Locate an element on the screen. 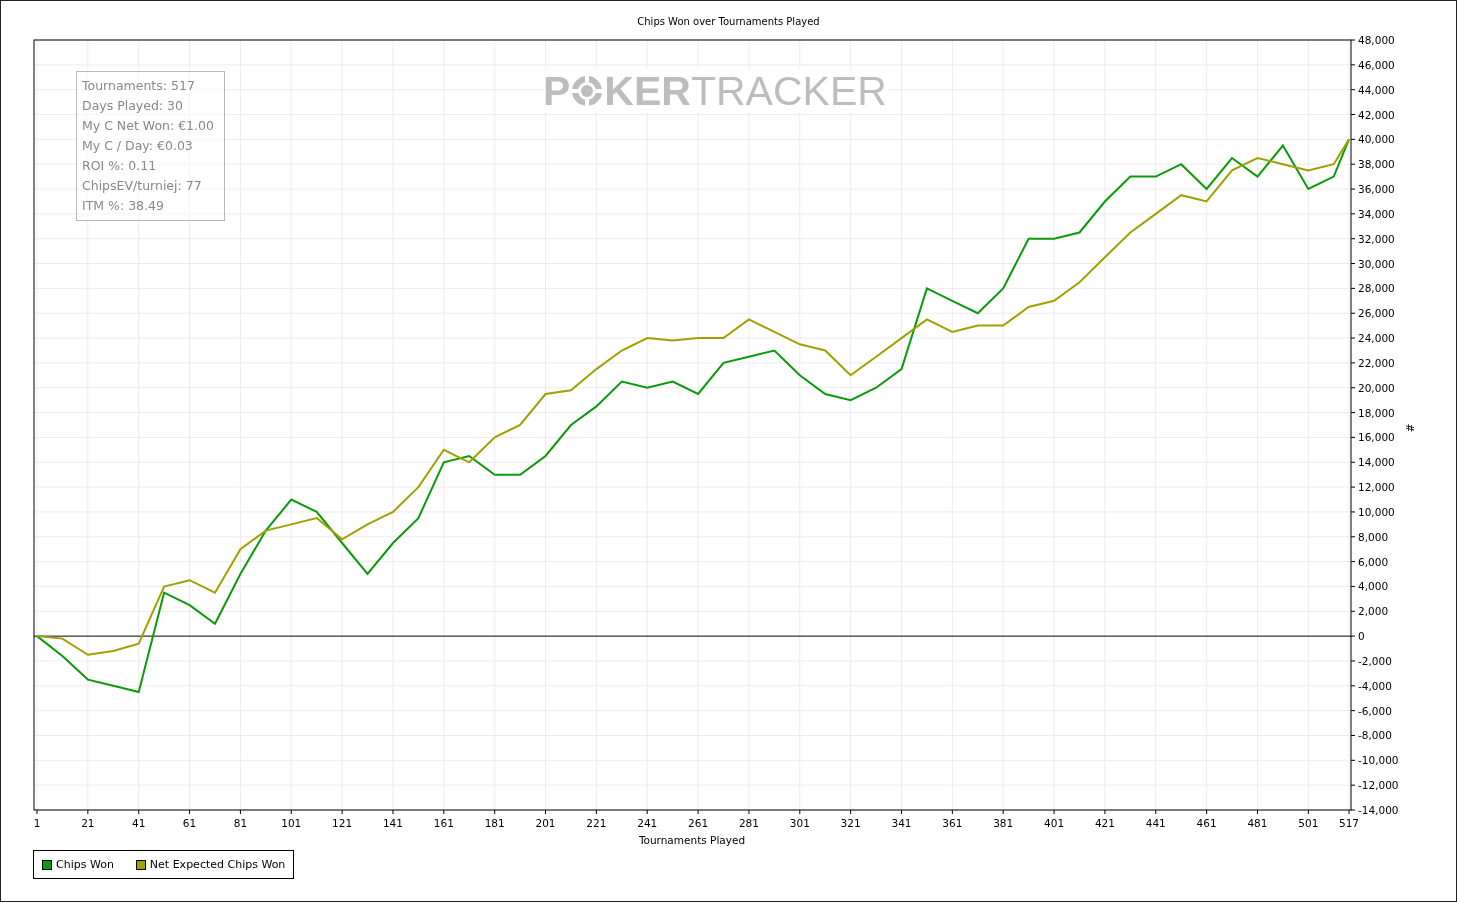 The width and height of the screenshot is (1457, 902). watermark-text: KER is located at coordinates (647, 91).